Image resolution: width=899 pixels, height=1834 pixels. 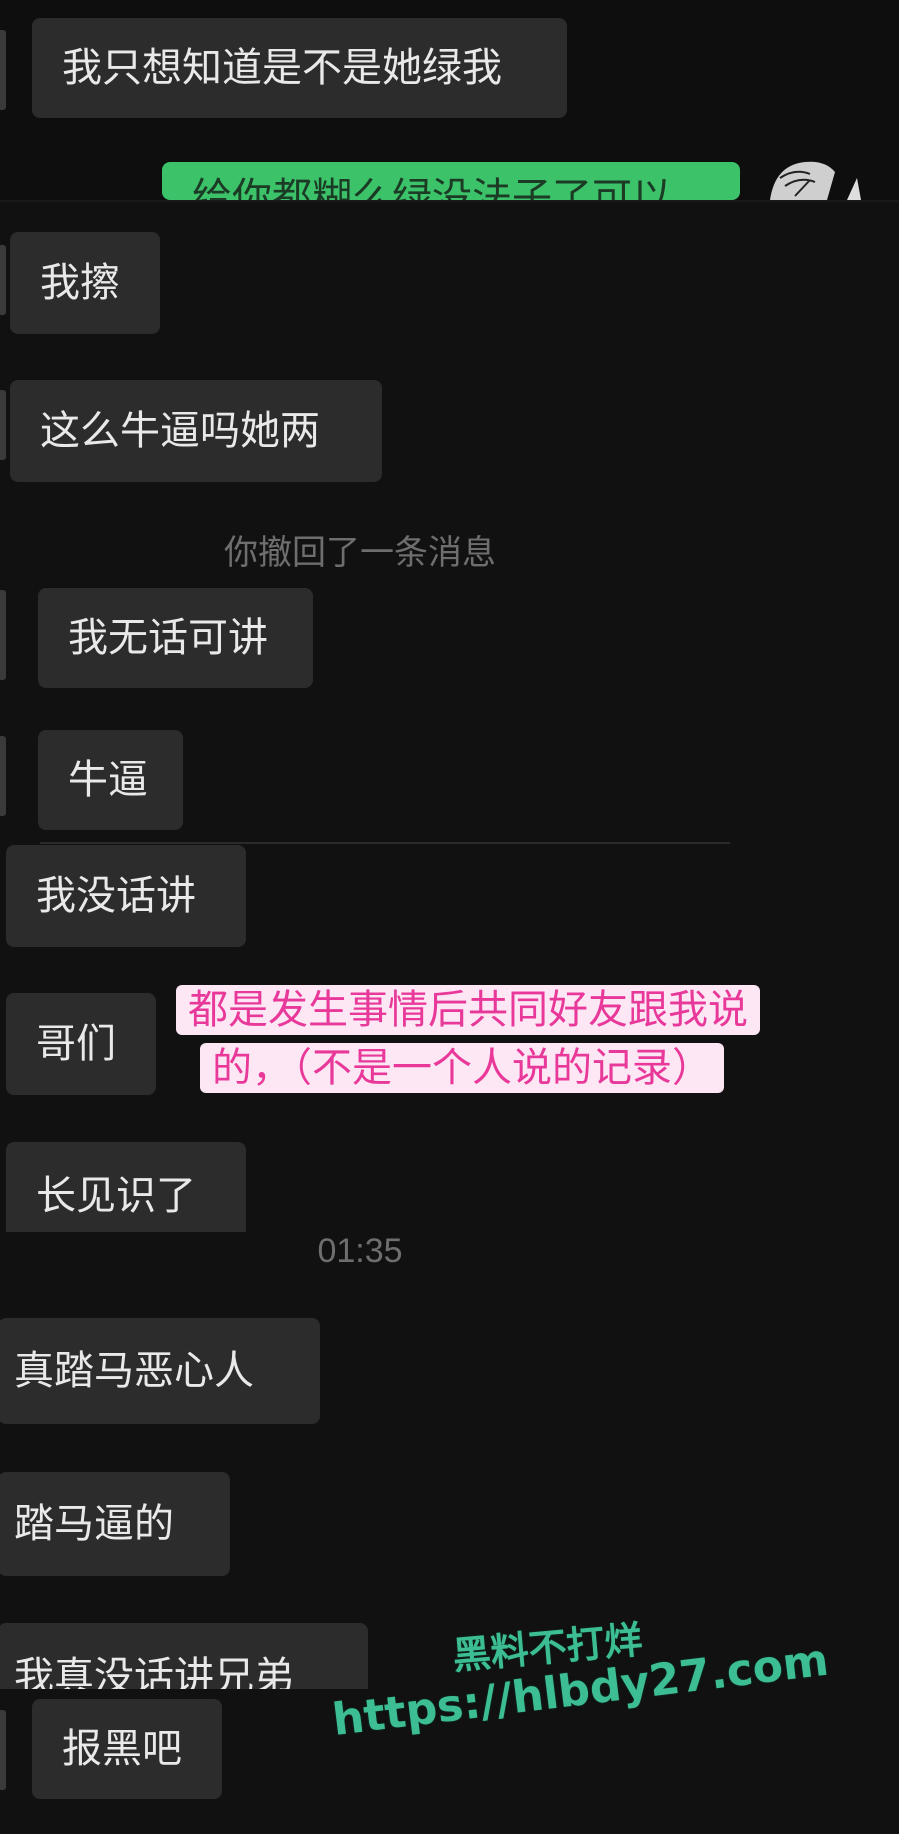 What do you see at coordinates (468, 1010) in the screenshot?
I see `annotation-line: 都是发生事情后共同好友跟我说` at bounding box center [468, 1010].